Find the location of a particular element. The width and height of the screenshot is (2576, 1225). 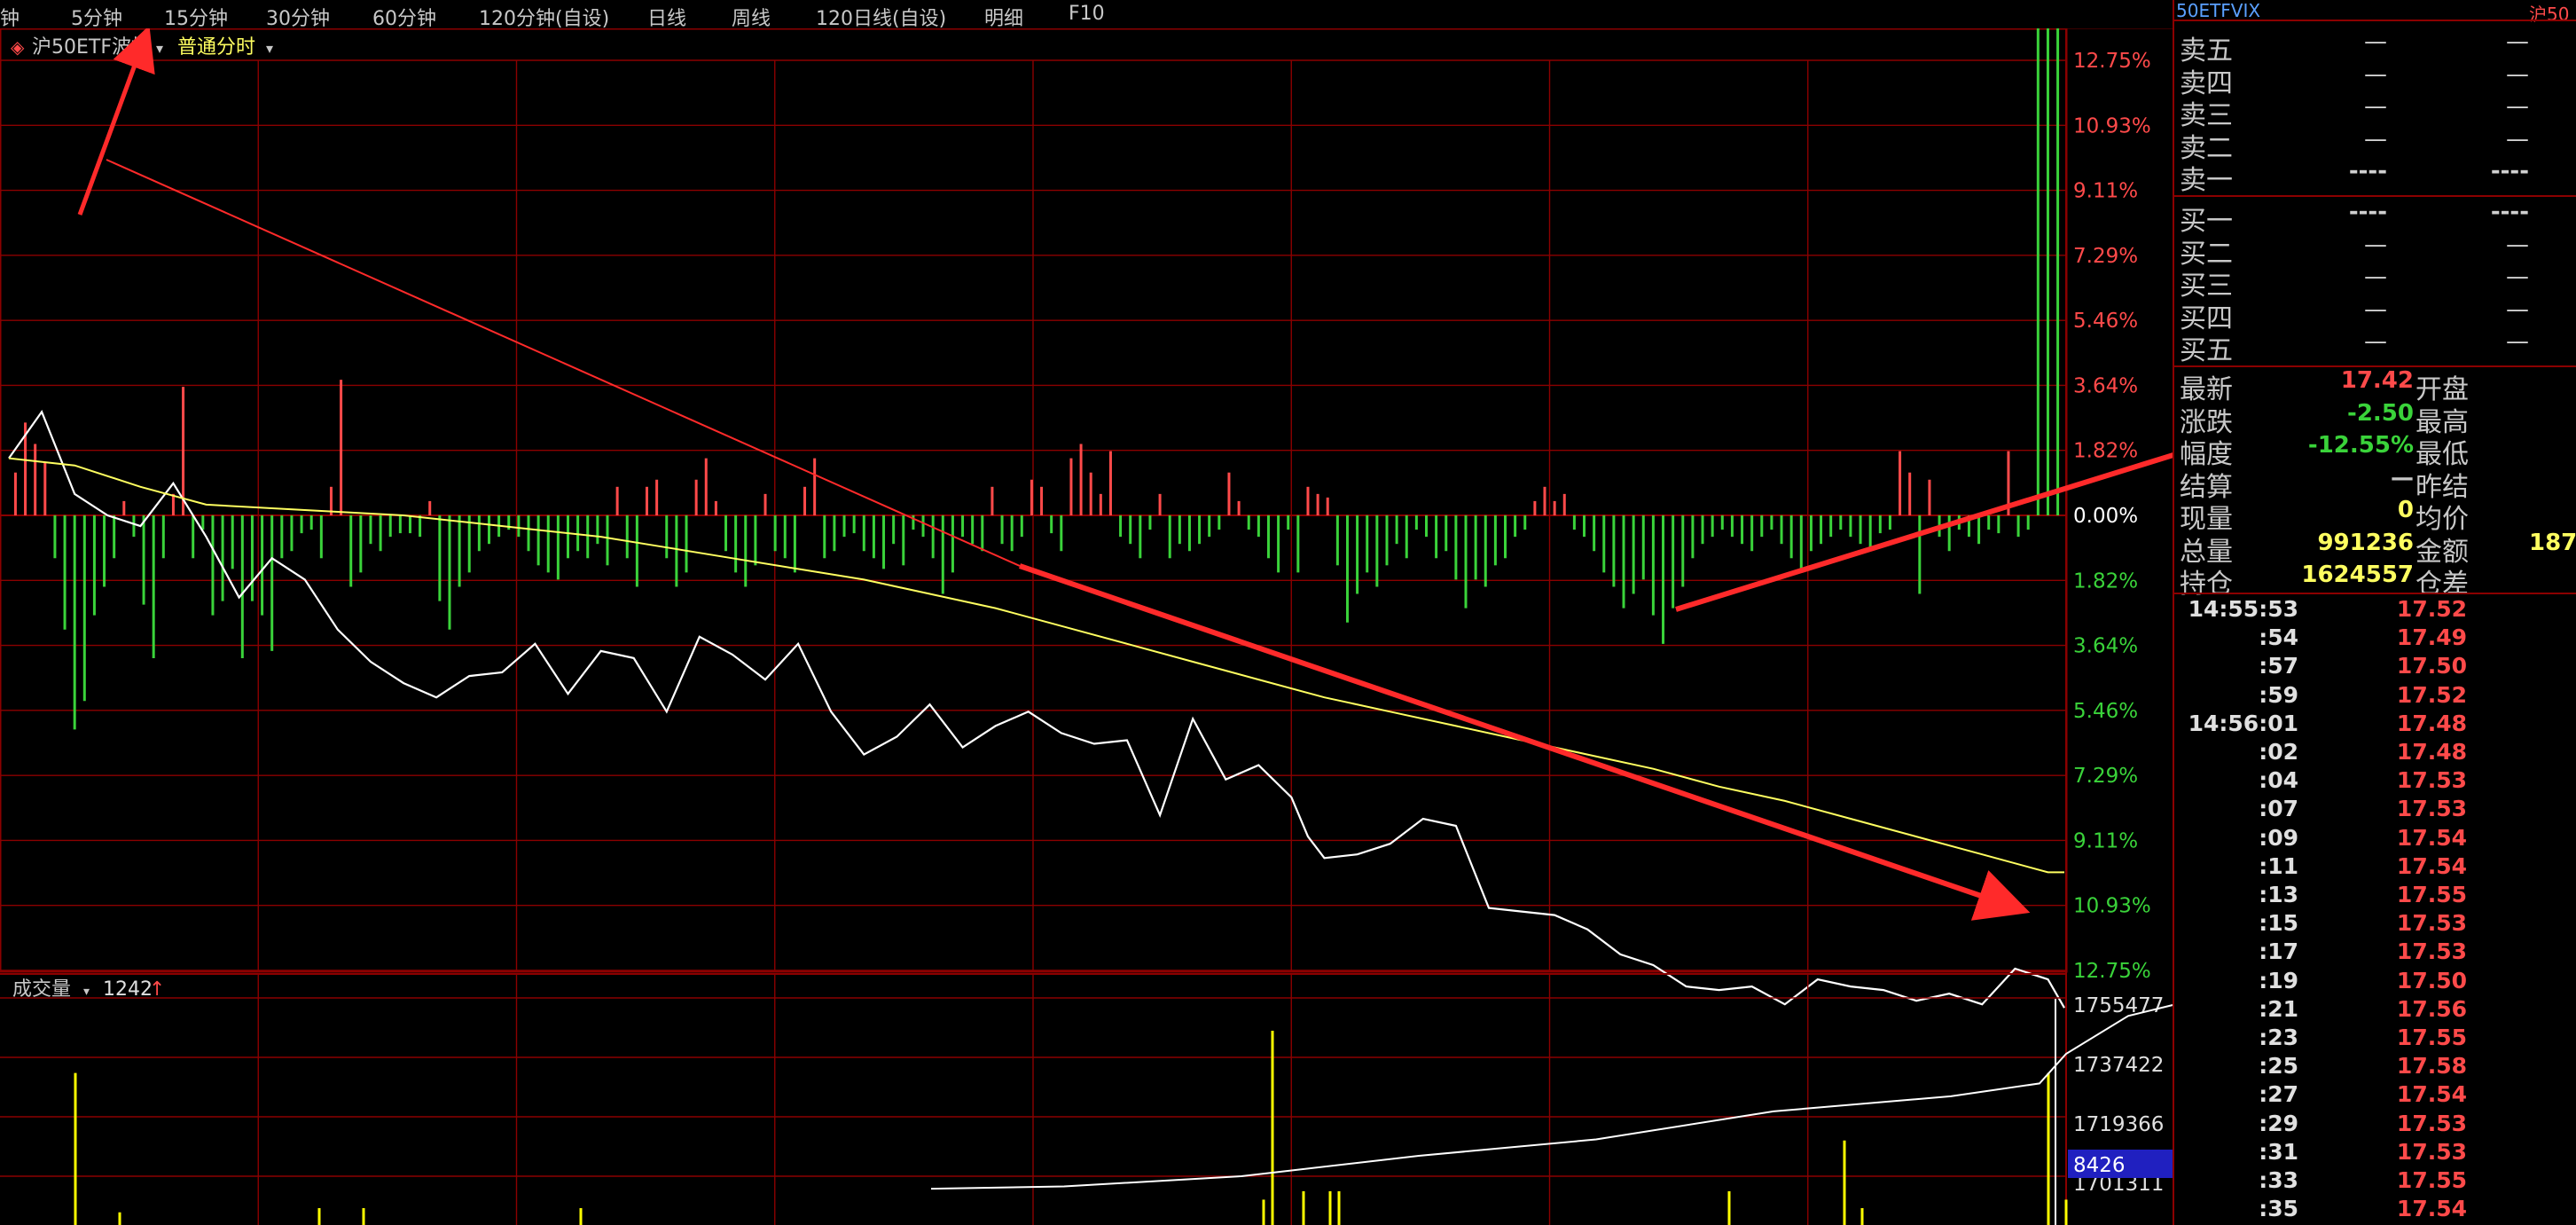

tick-time: :15 is located at coordinates (2278, 923).